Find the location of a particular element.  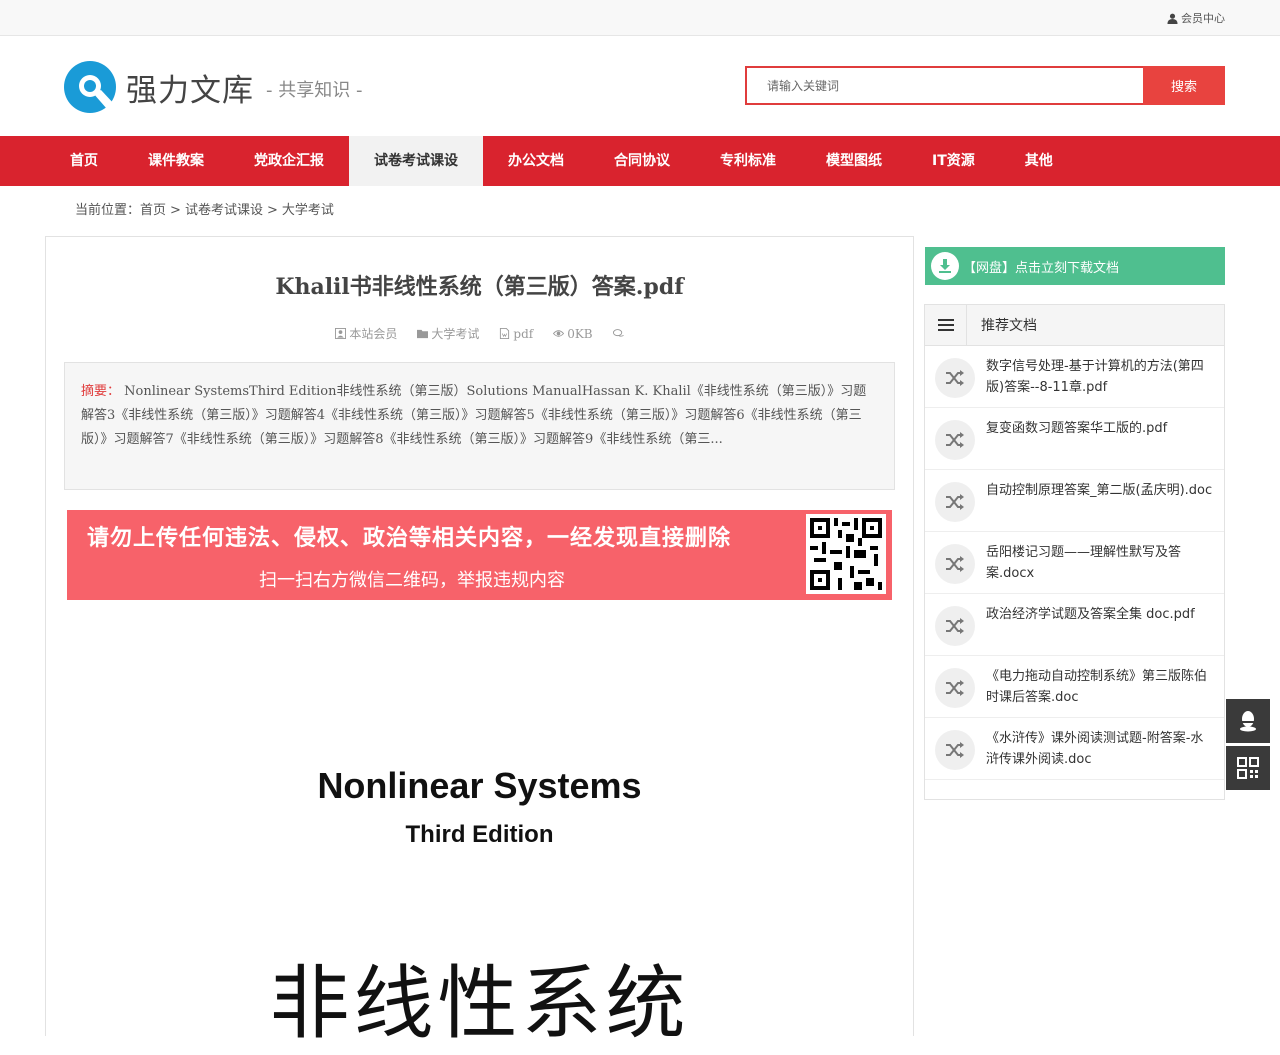

list-item: 政治经济学试题及答案全集 doc.pdf is located at coordinates (1074, 625).